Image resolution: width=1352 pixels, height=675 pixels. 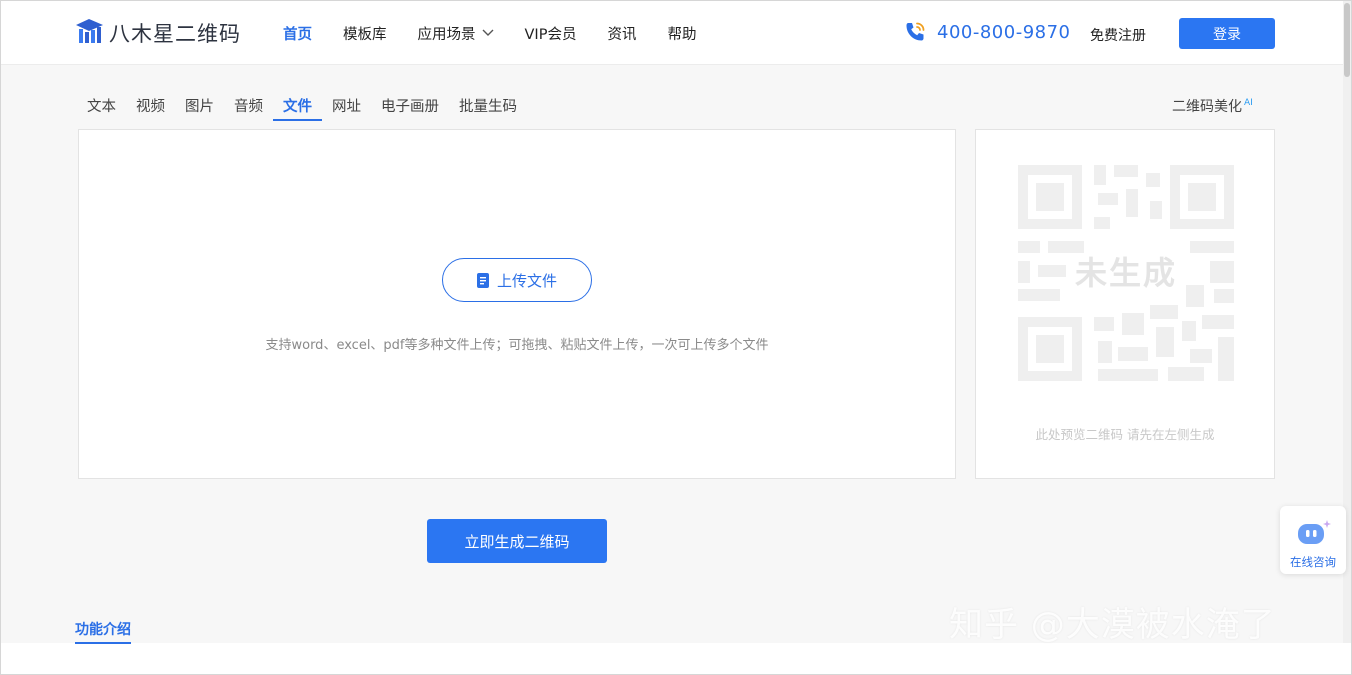 What do you see at coordinates (150, 104) in the screenshot?
I see `tab-video: 视频` at bounding box center [150, 104].